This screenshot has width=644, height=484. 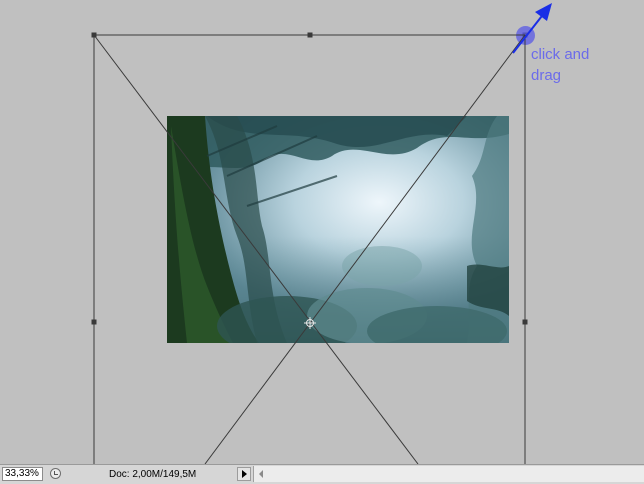 I want to click on status-menu-button, so click(x=244, y=474).